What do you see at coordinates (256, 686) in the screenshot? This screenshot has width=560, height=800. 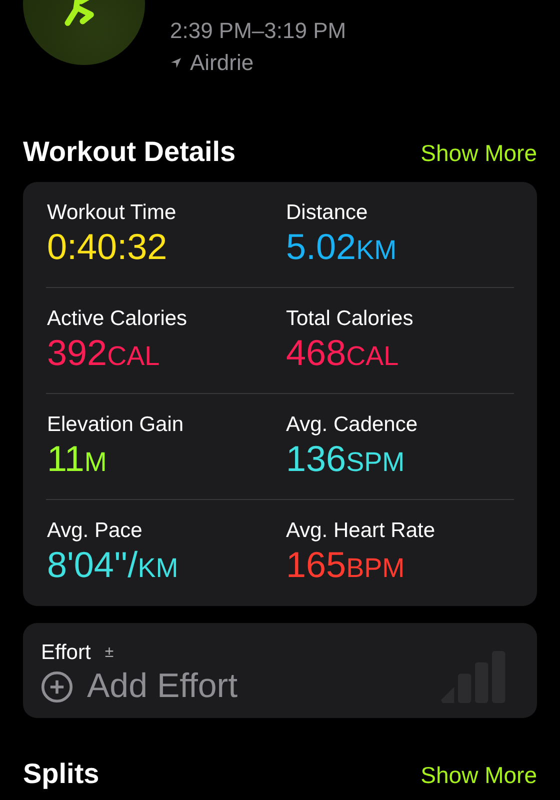 I see `add-effort-placeholder: Add Effort` at bounding box center [256, 686].